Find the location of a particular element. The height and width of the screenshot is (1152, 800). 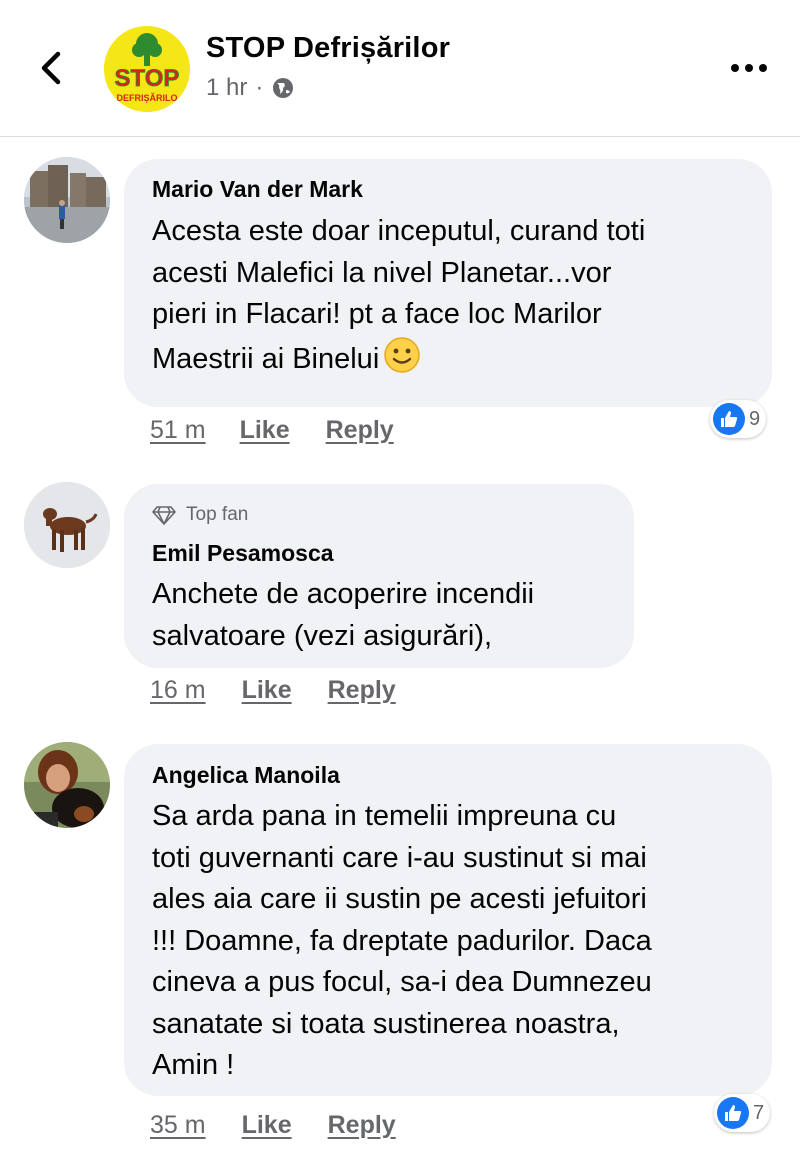

top-fan-badge: Top fan is located at coordinates (200, 515).